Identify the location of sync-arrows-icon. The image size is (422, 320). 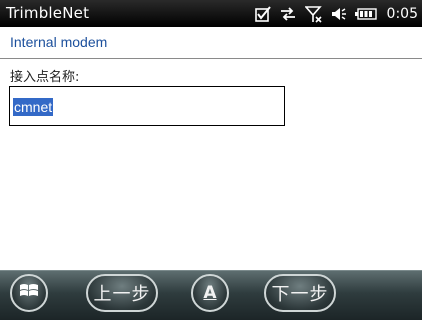
(288, 14).